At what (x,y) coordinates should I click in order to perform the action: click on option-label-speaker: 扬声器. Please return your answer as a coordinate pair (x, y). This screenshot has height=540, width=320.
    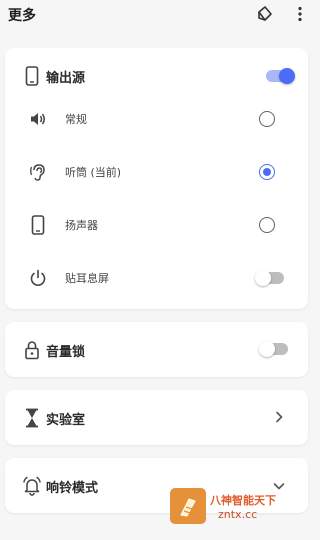
    Looking at the image, I should click on (81, 225).